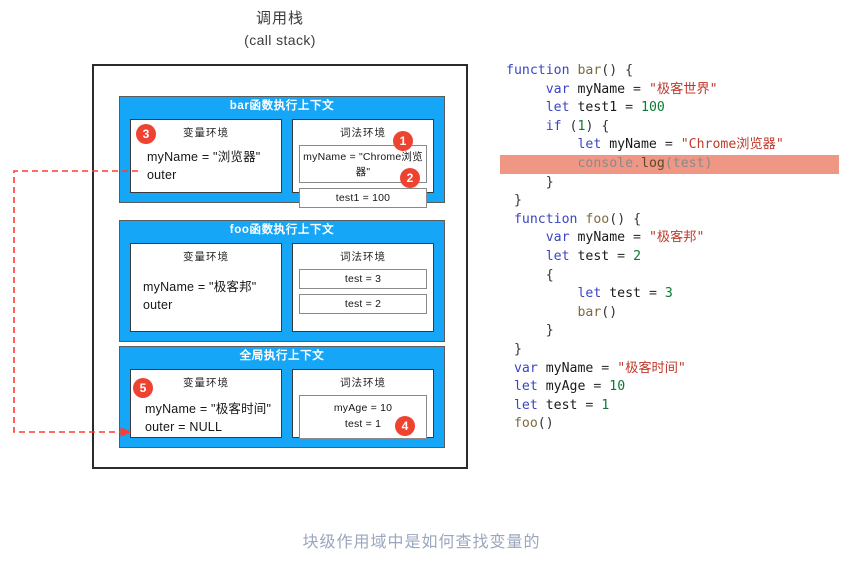 The height and width of the screenshot is (568, 843). What do you see at coordinates (561, 405) in the screenshot?
I see `code-line-19: let test = 1` at bounding box center [561, 405].